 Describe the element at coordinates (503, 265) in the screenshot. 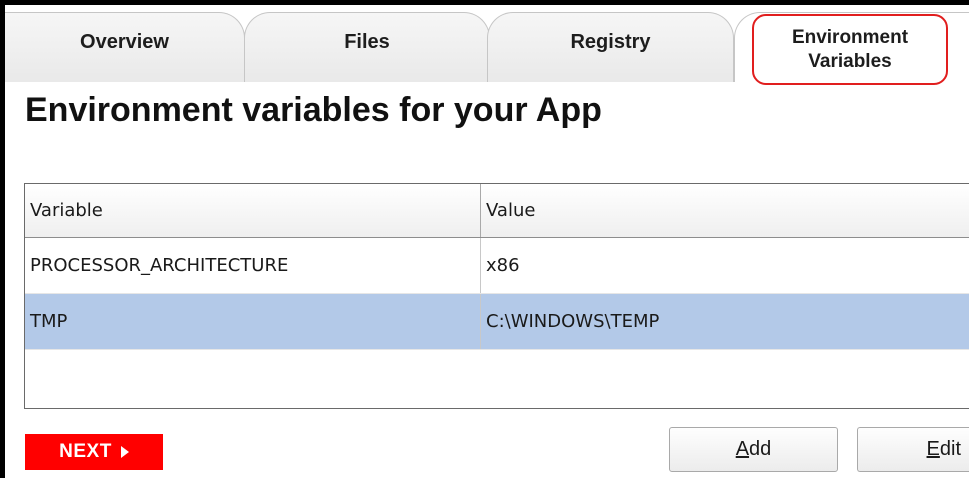

I see `cell-value: x86` at that location.